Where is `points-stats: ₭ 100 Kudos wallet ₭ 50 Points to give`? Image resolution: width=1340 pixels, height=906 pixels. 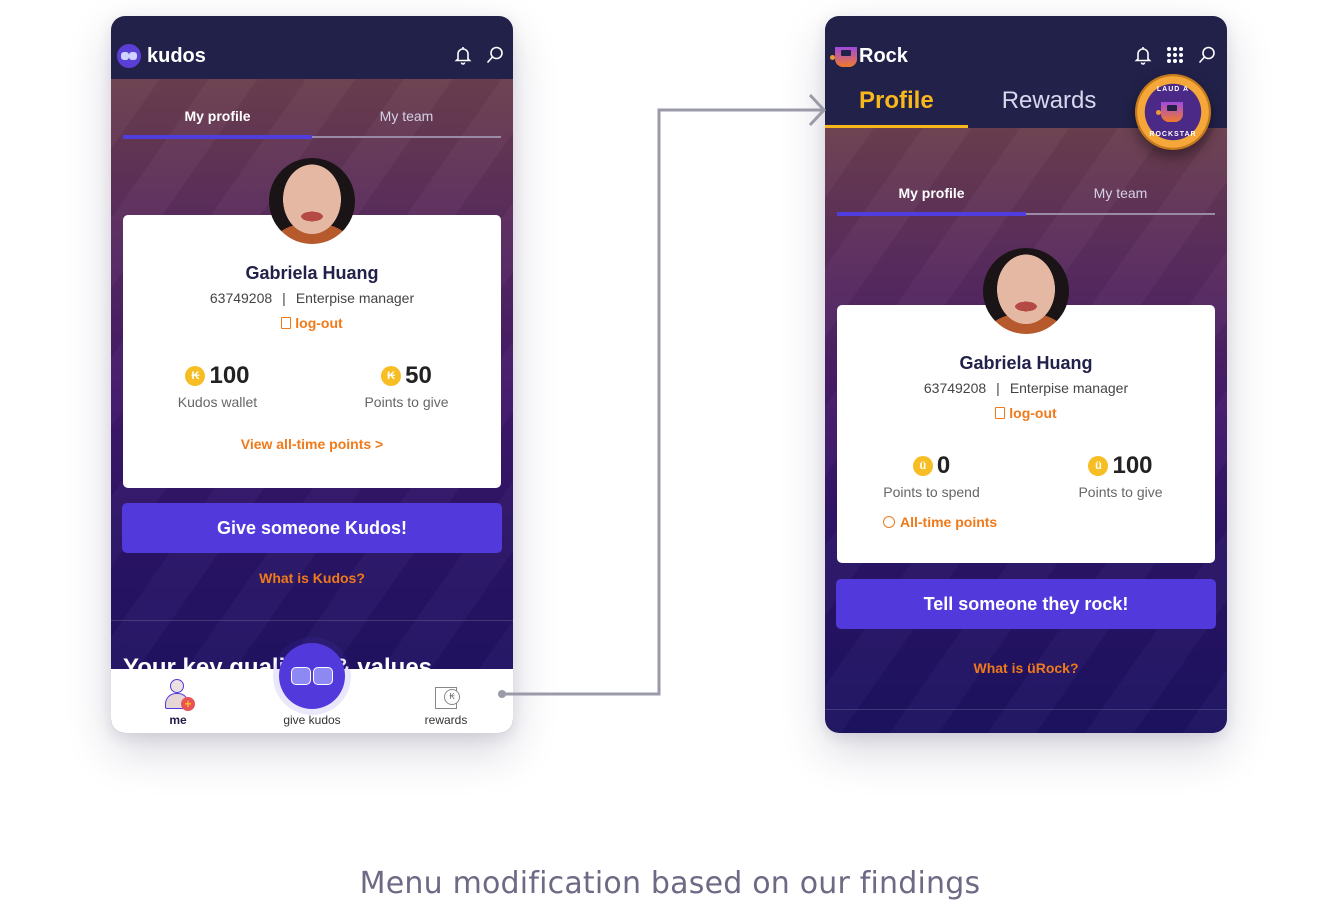 points-stats: ₭ 100 Kudos wallet ₭ 50 Points to give is located at coordinates (312, 386).